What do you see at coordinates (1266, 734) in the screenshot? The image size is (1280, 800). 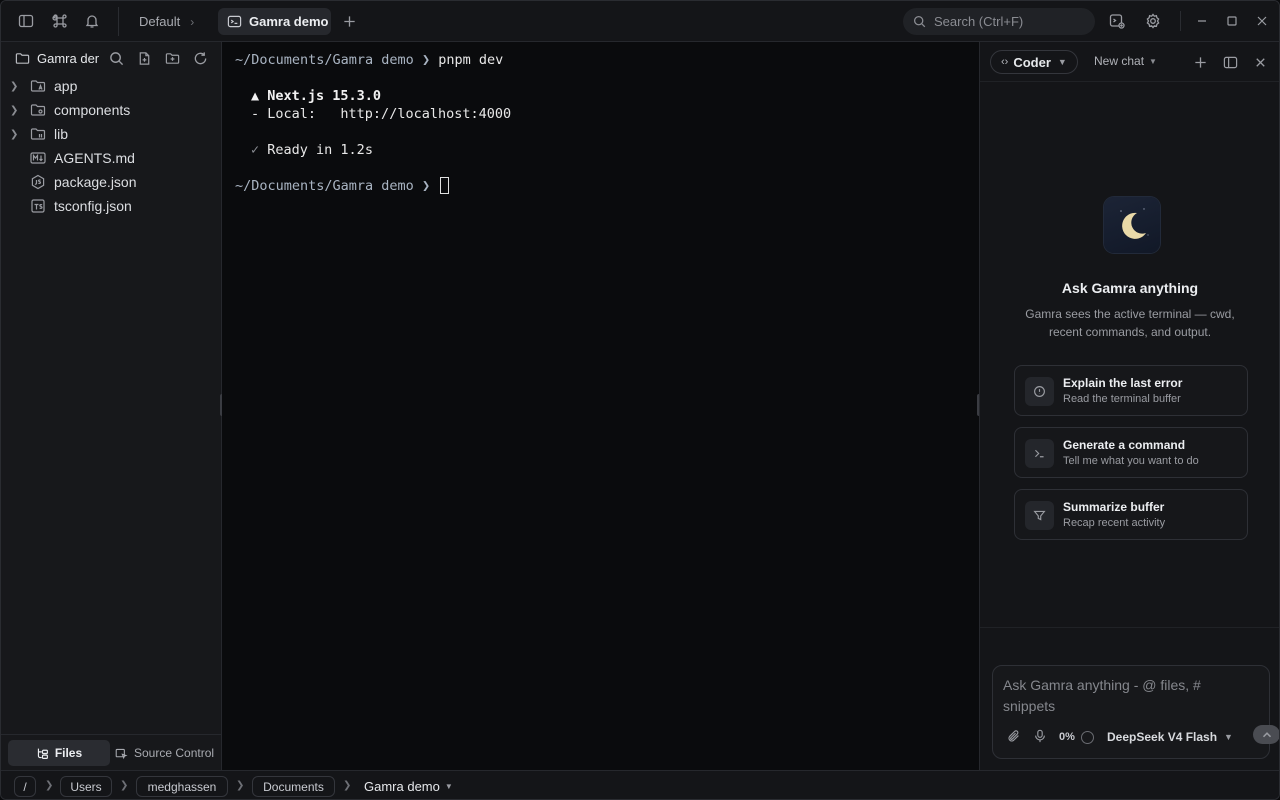 I see `send-button` at bounding box center [1266, 734].